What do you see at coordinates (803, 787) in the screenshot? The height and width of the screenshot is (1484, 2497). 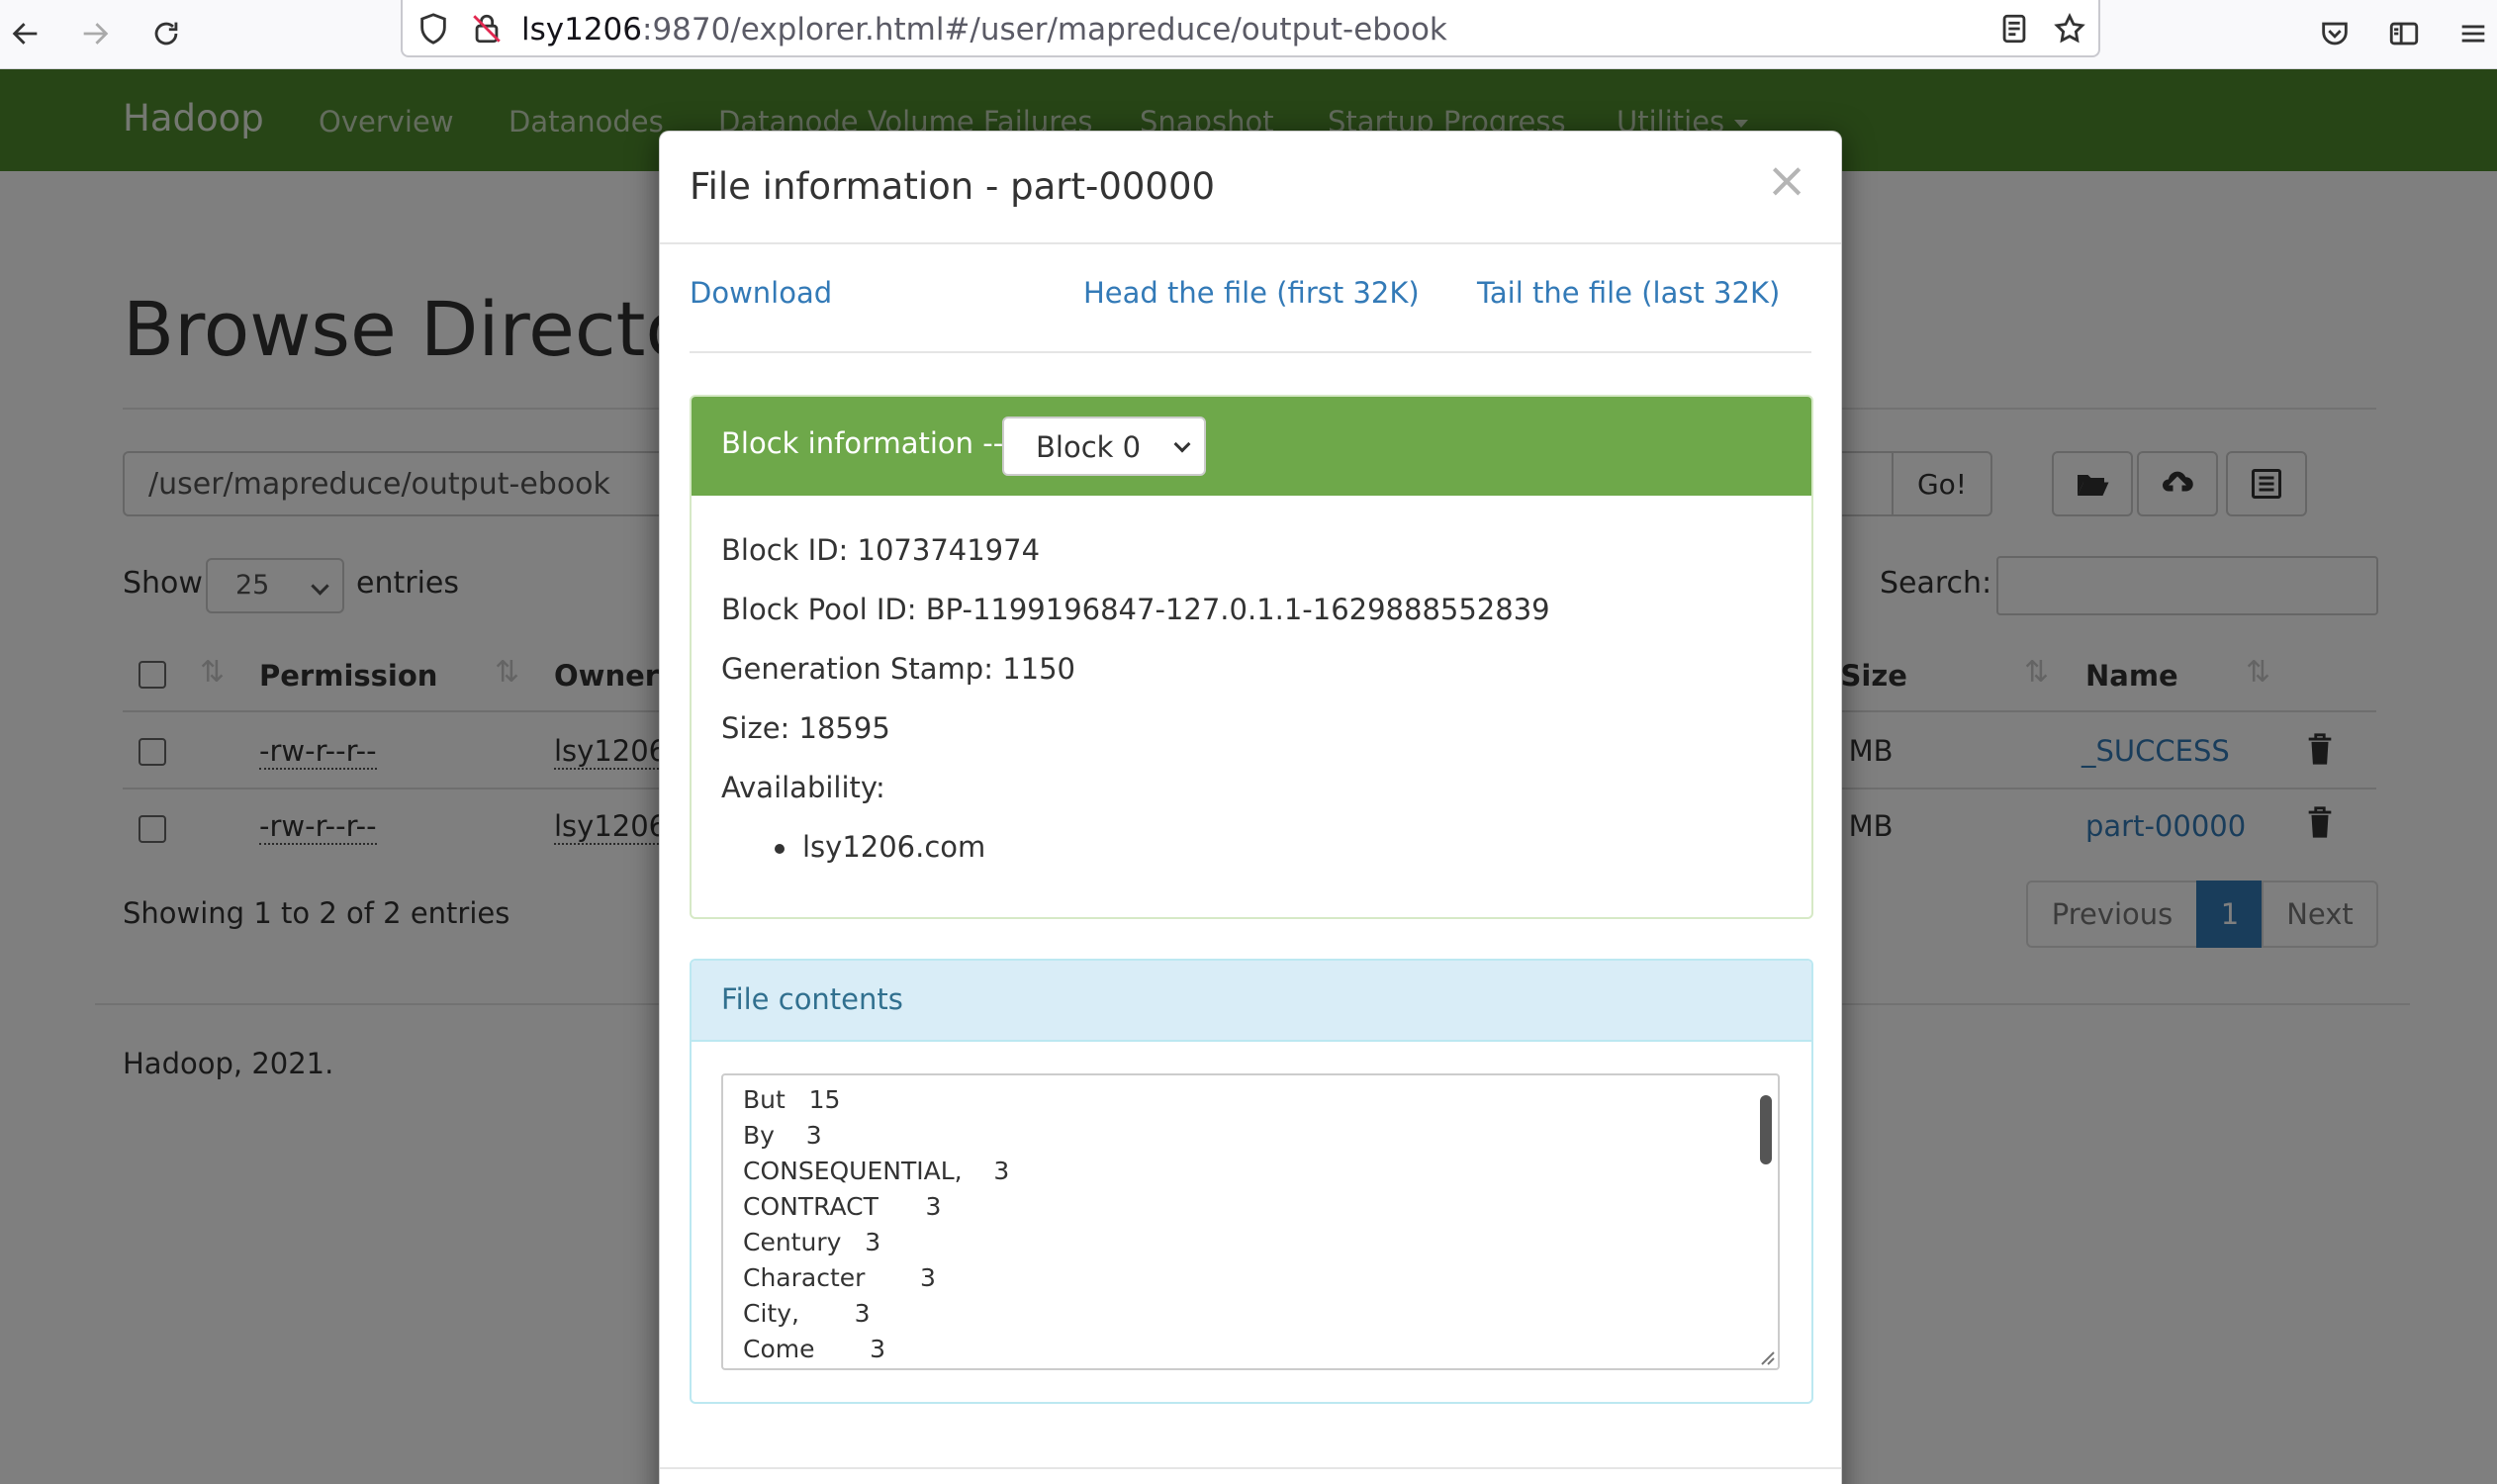 I see `availability-label: Availability:` at bounding box center [803, 787].